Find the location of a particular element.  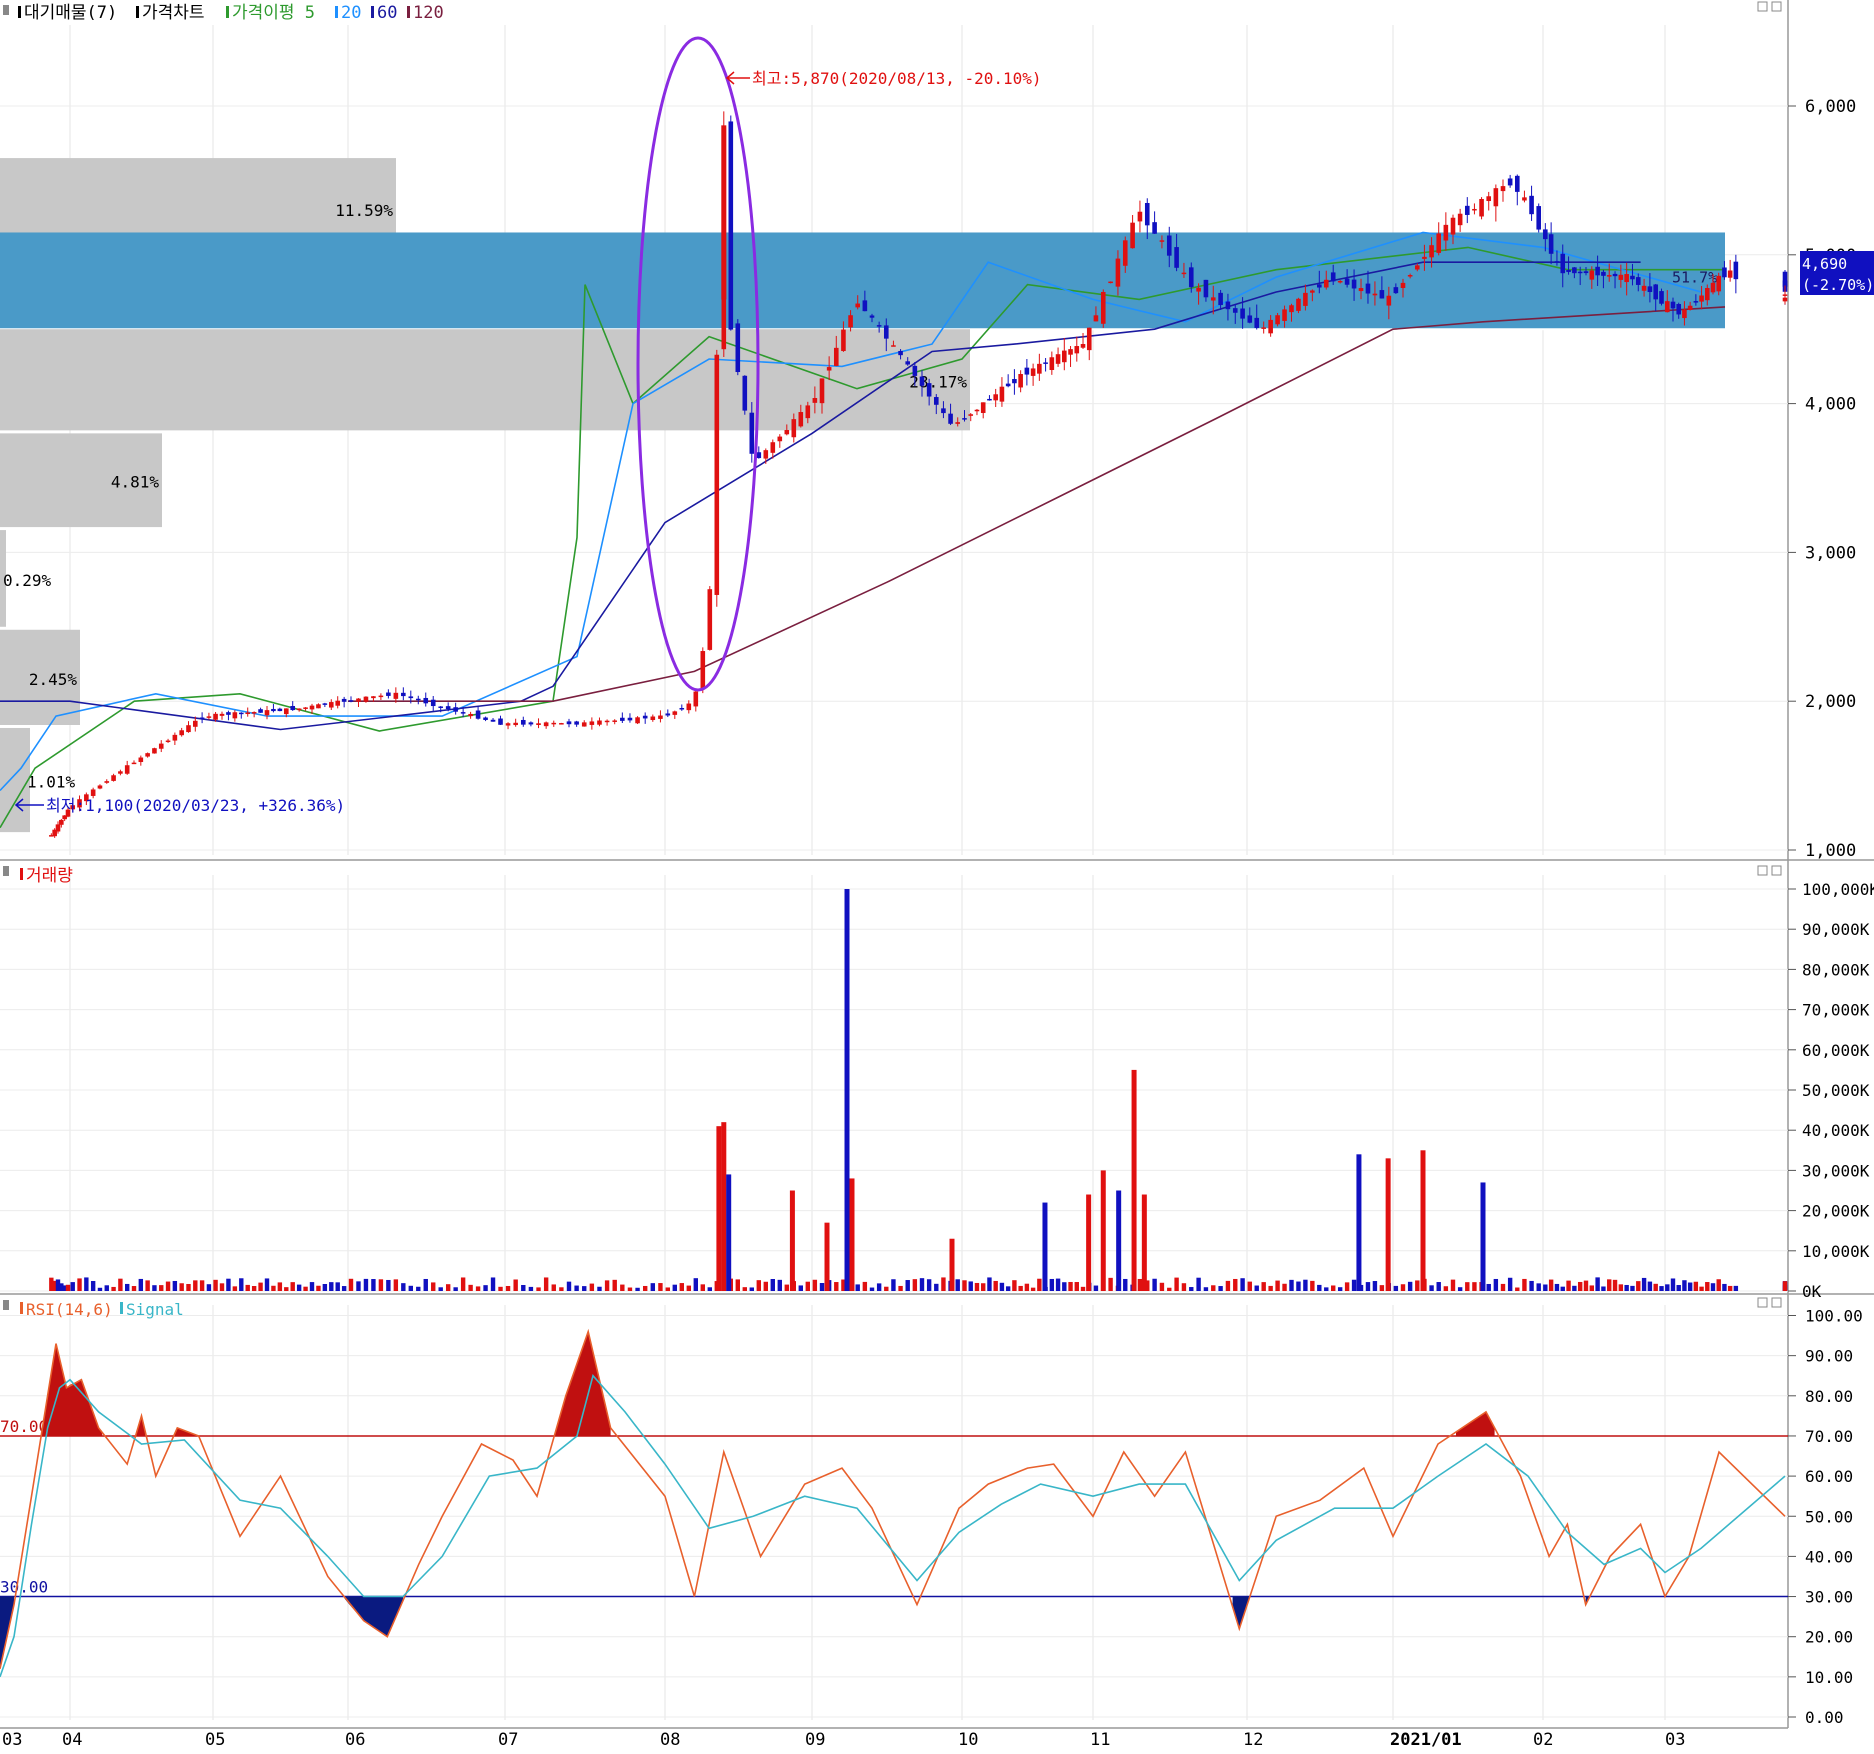

signal-legend-label: Signal is located at coordinates (155, 1309).